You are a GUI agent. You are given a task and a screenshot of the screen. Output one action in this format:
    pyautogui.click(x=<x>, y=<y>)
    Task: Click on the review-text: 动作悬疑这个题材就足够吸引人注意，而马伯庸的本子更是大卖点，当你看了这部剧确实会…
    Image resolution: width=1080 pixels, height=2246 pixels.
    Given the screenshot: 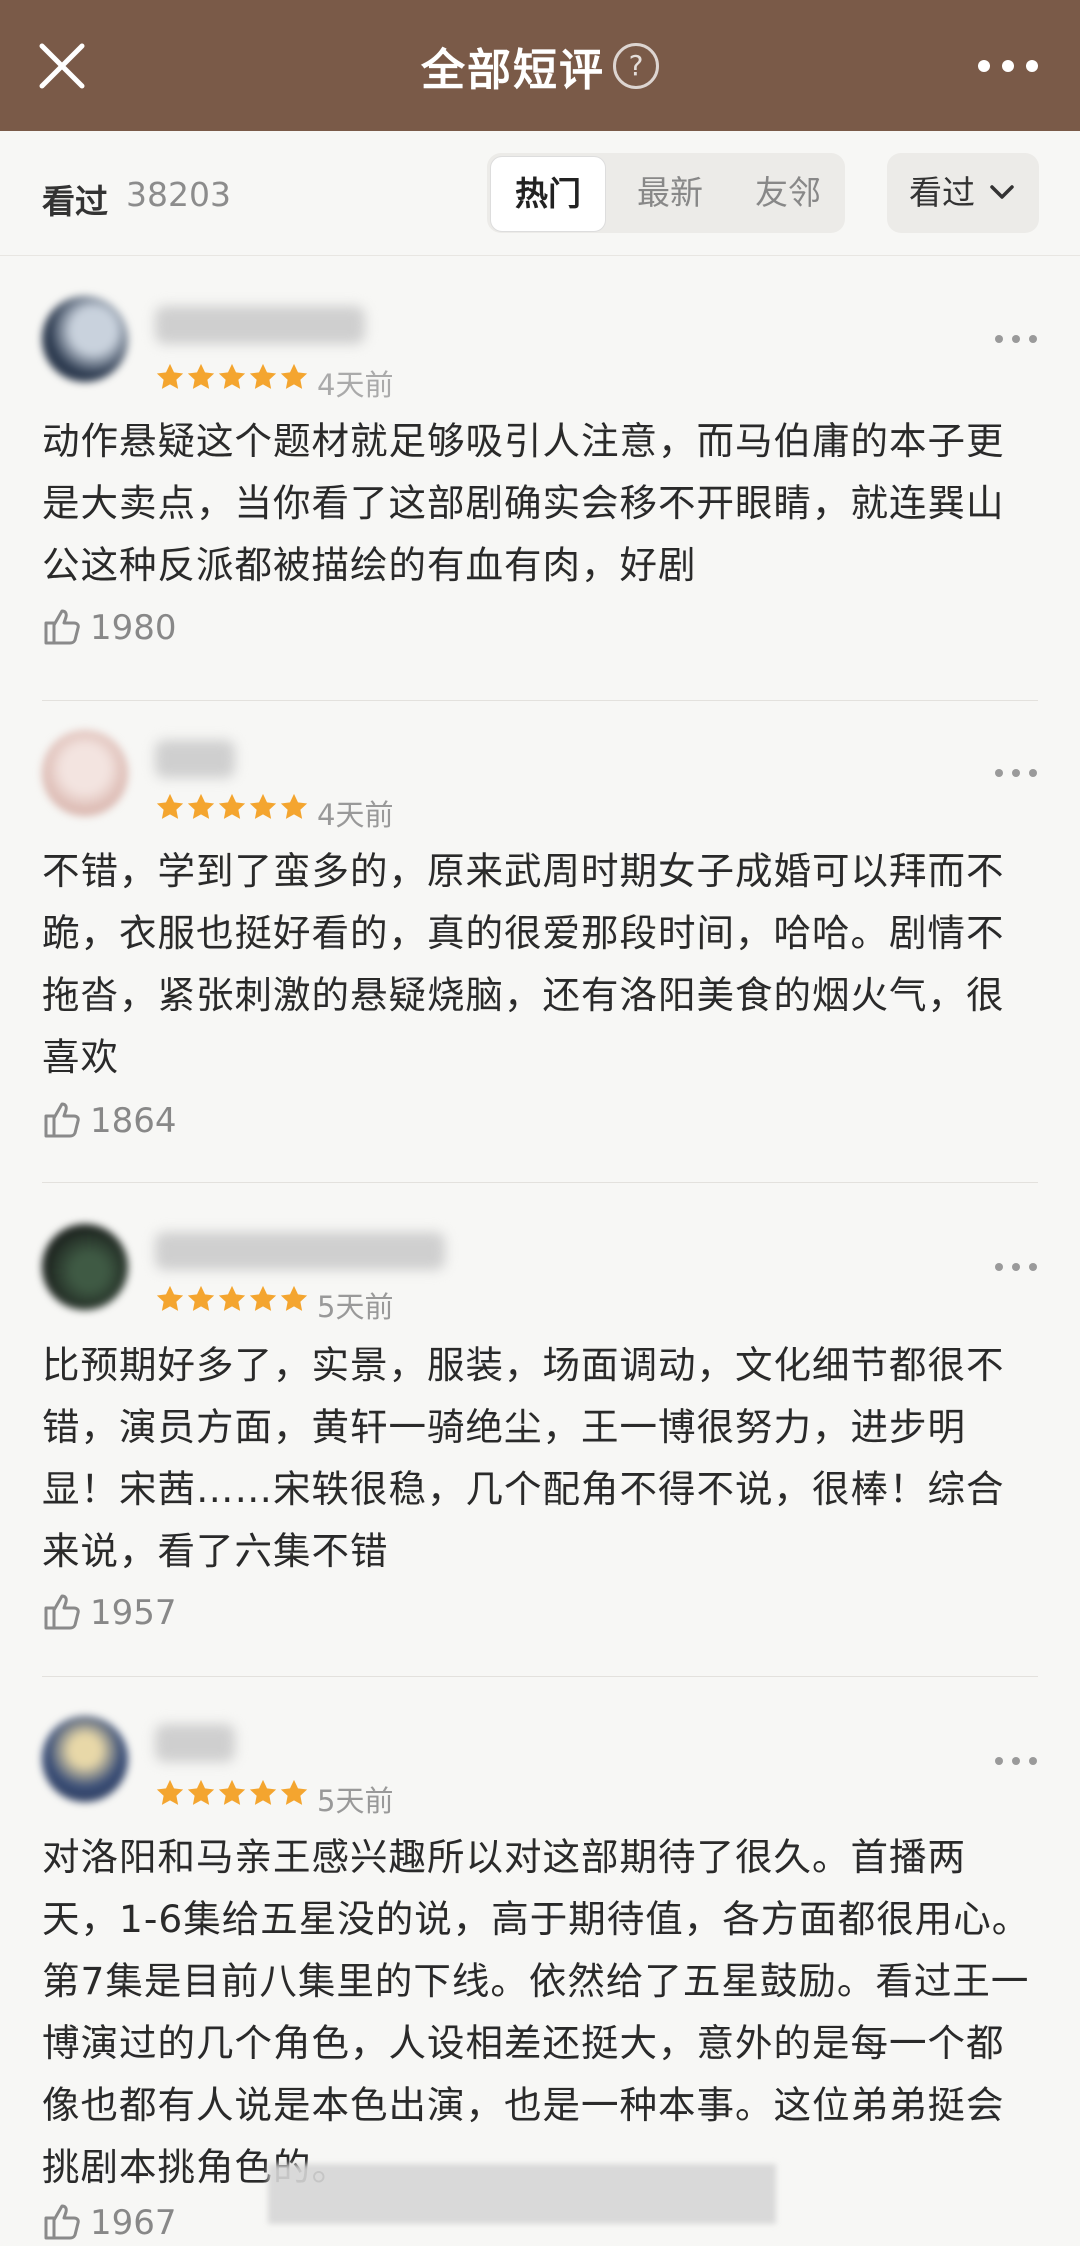 What is the action you would take?
    pyautogui.click(x=523, y=503)
    